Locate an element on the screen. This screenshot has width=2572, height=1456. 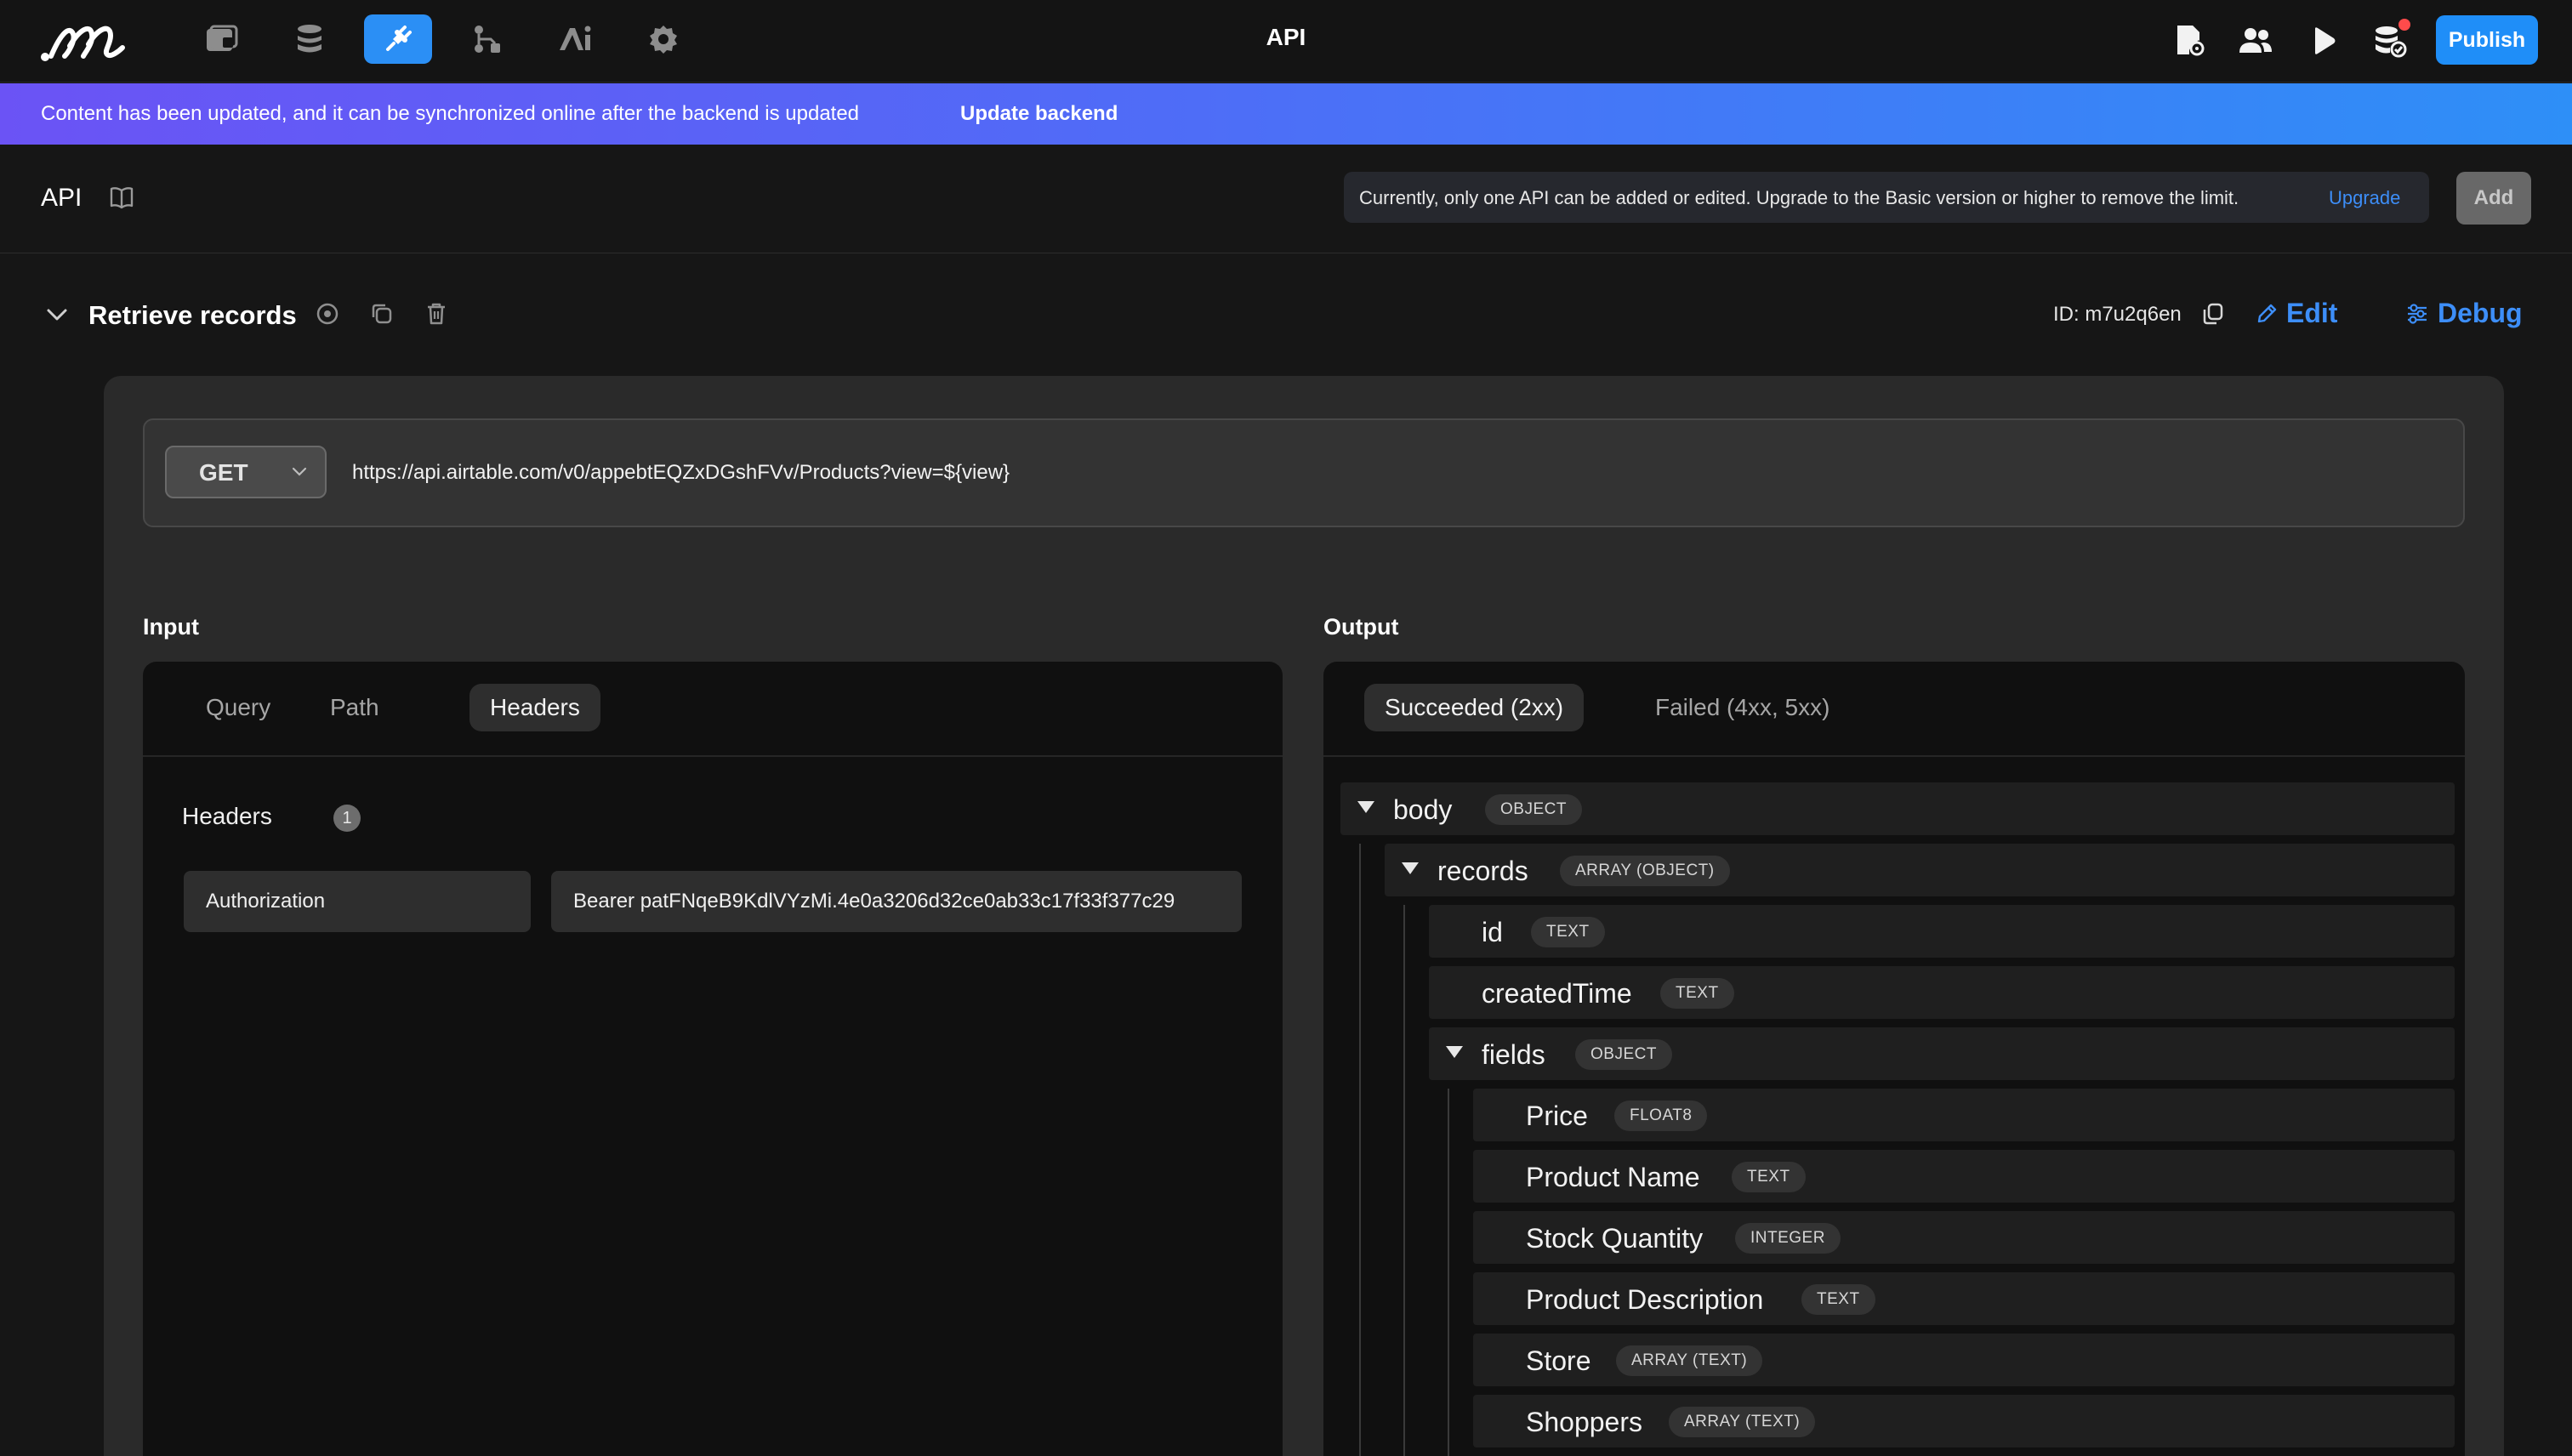
notification-dot is located at coordinates (2404, 25).